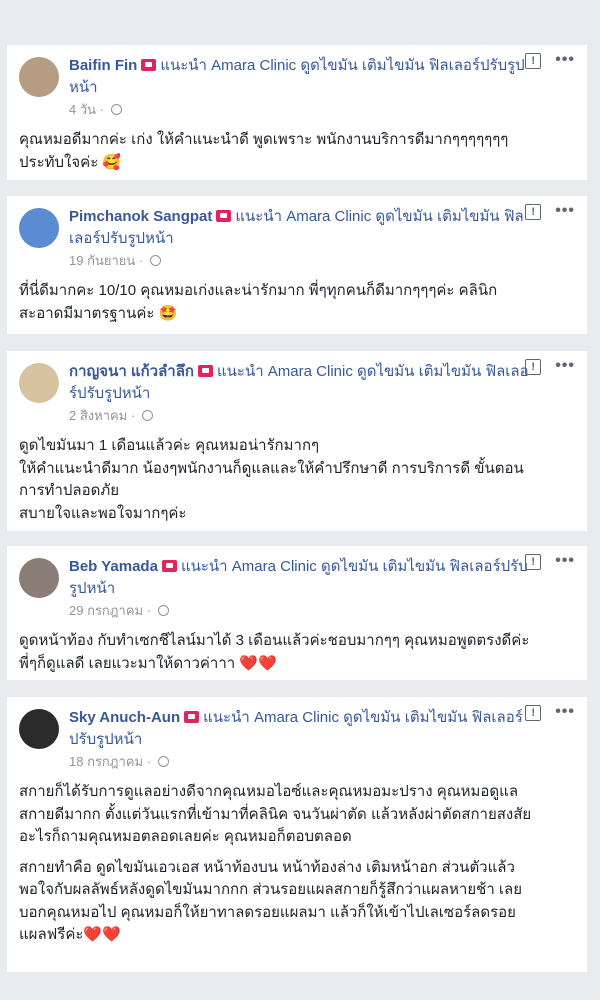 This screenshot has height=1000, width=600. What do you see at coordinates (70, 934) in the screenshot?
I see `review-line: แผลฟรีค่ะ❤️❤️` at bounding box center [70, 934].